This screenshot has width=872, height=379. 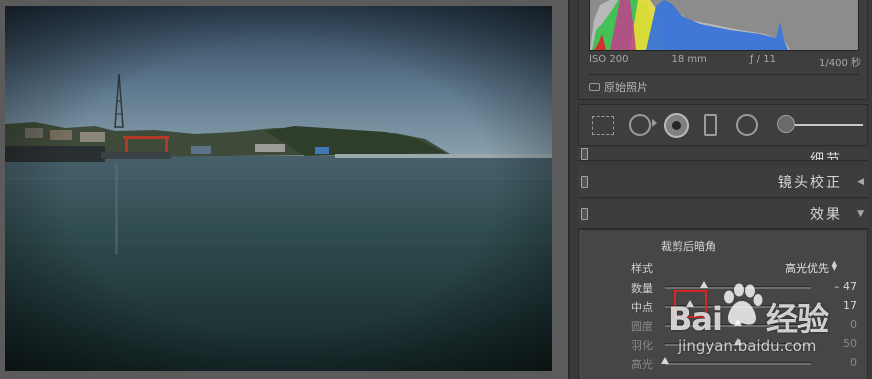 I want to click on style-label: 样式, so click(x=642, y=268).